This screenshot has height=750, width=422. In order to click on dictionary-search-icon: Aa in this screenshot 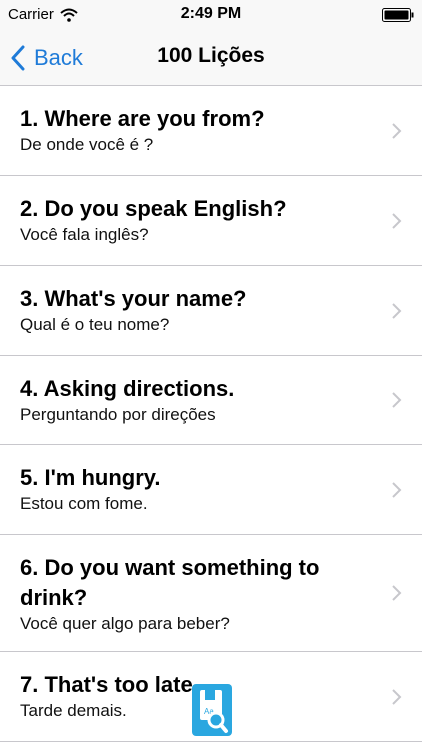, I will do `click(214, 711)`.